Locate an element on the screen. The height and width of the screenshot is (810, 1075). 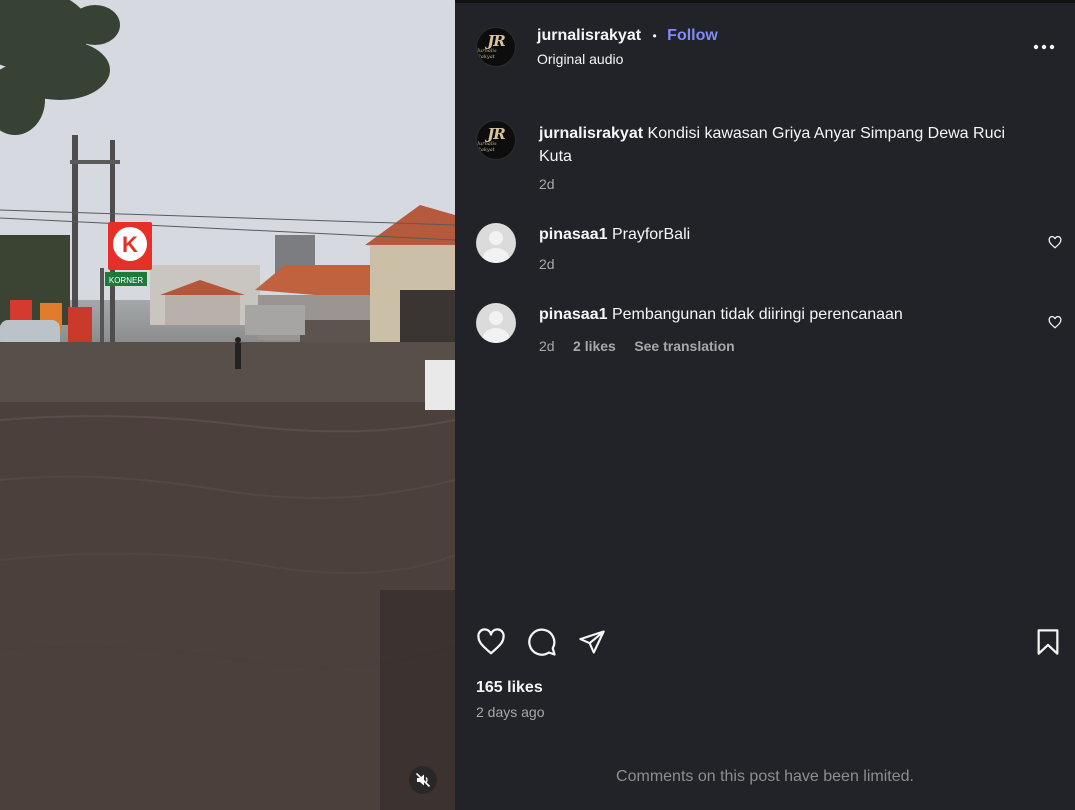
comment-meta-row: 2d 2 likes See translation is located at coordinates (637, 347).